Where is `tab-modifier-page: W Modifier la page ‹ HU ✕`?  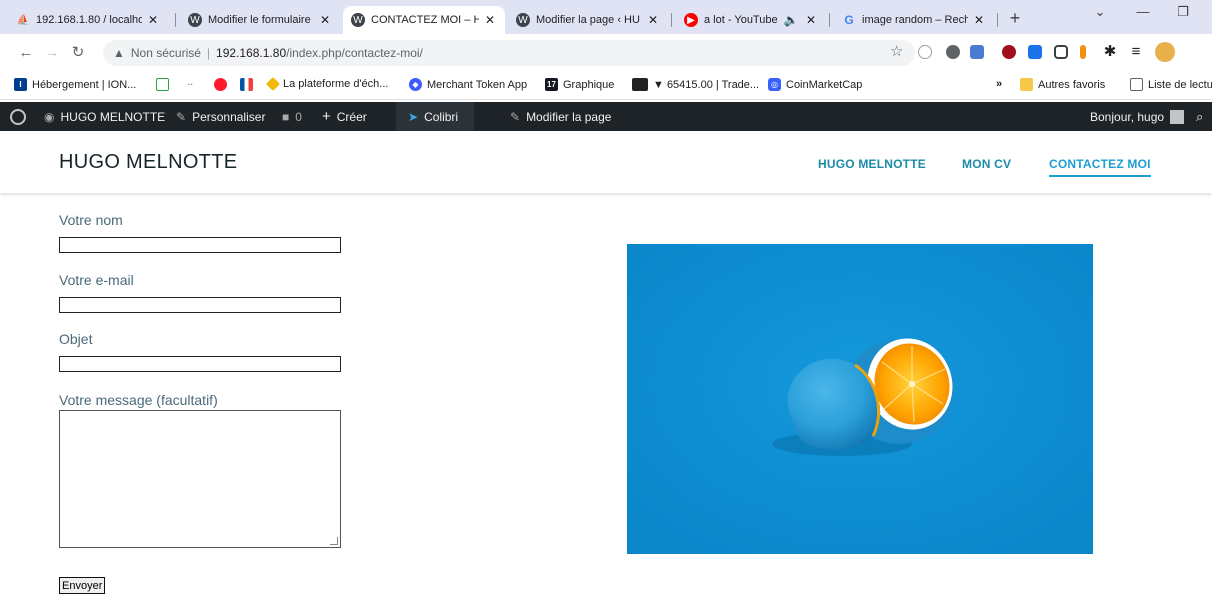
tab-modifier-page: W Modifier la page ‹ HU ✕ is located at coordinates (588, 20).